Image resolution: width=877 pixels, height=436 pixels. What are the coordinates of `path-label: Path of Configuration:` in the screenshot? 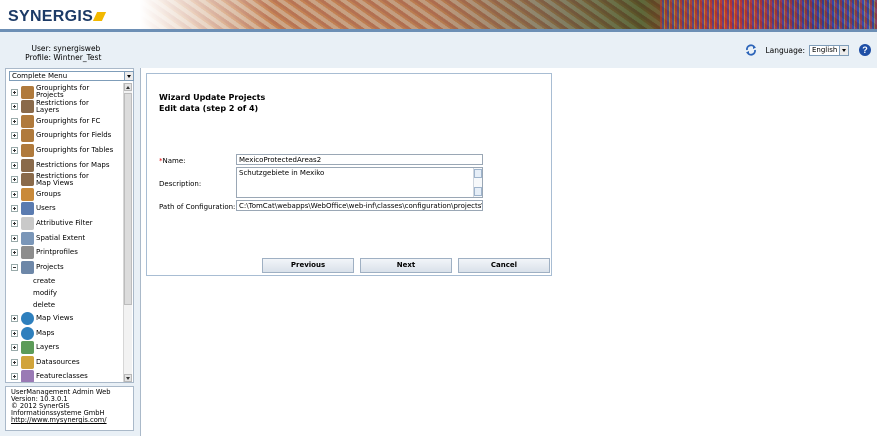 It's located at (197, 207).